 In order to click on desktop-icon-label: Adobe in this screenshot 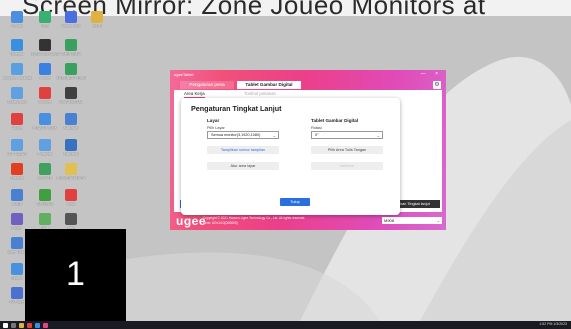, I will do `click(17, 128)`.